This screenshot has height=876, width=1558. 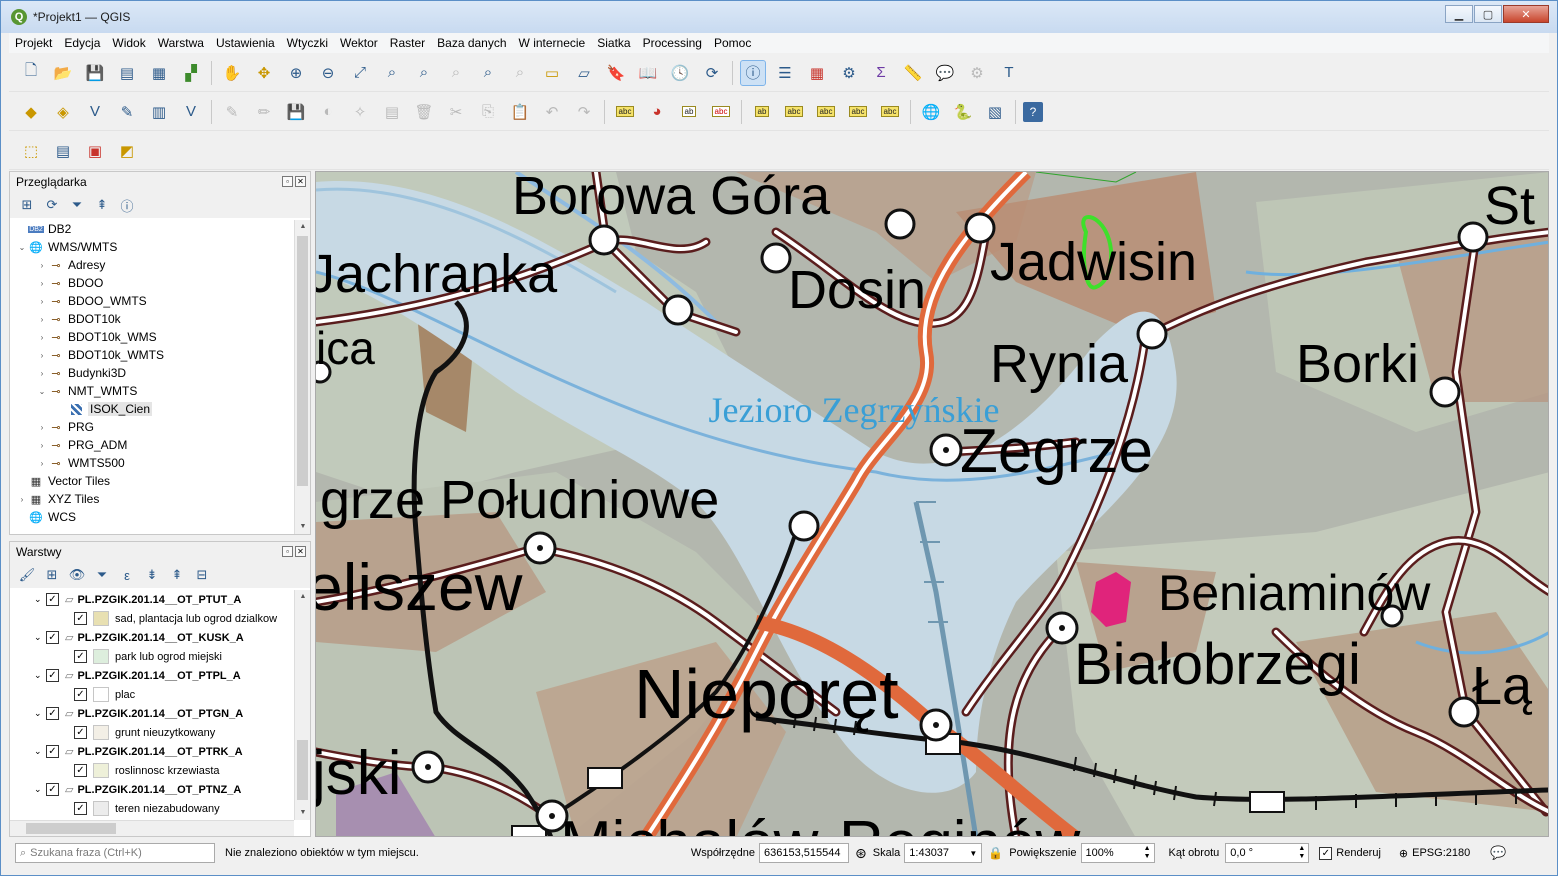 What do you see at coordinates (102, 205) in the screenshot?
I see `collapse-all-icon: ⇞` at bounding box center [102, 205].